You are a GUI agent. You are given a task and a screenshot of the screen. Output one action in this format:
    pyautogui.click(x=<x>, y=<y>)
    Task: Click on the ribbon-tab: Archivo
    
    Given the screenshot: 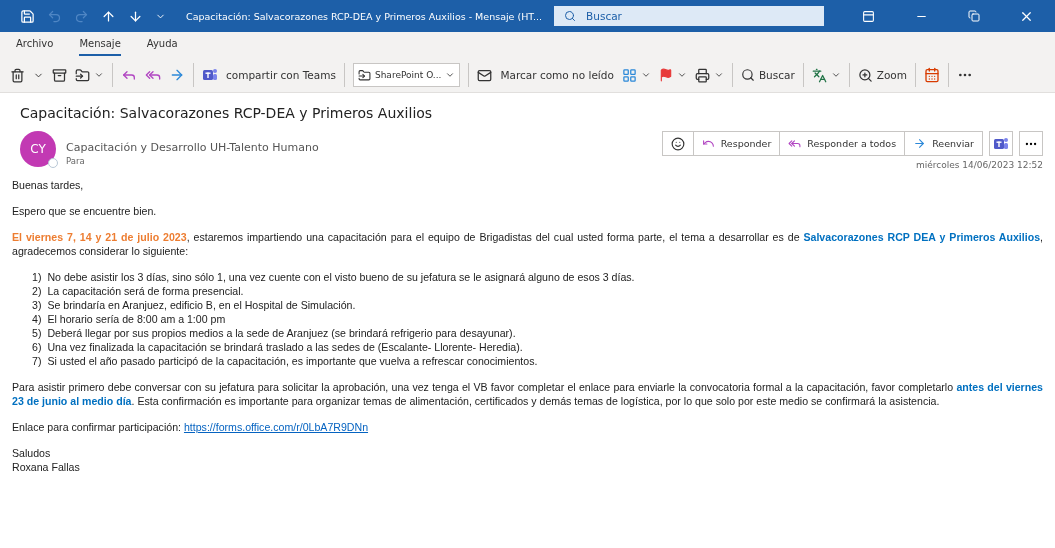 What is the action you would take?
    pyautogui.click(x=35, y=47)
    